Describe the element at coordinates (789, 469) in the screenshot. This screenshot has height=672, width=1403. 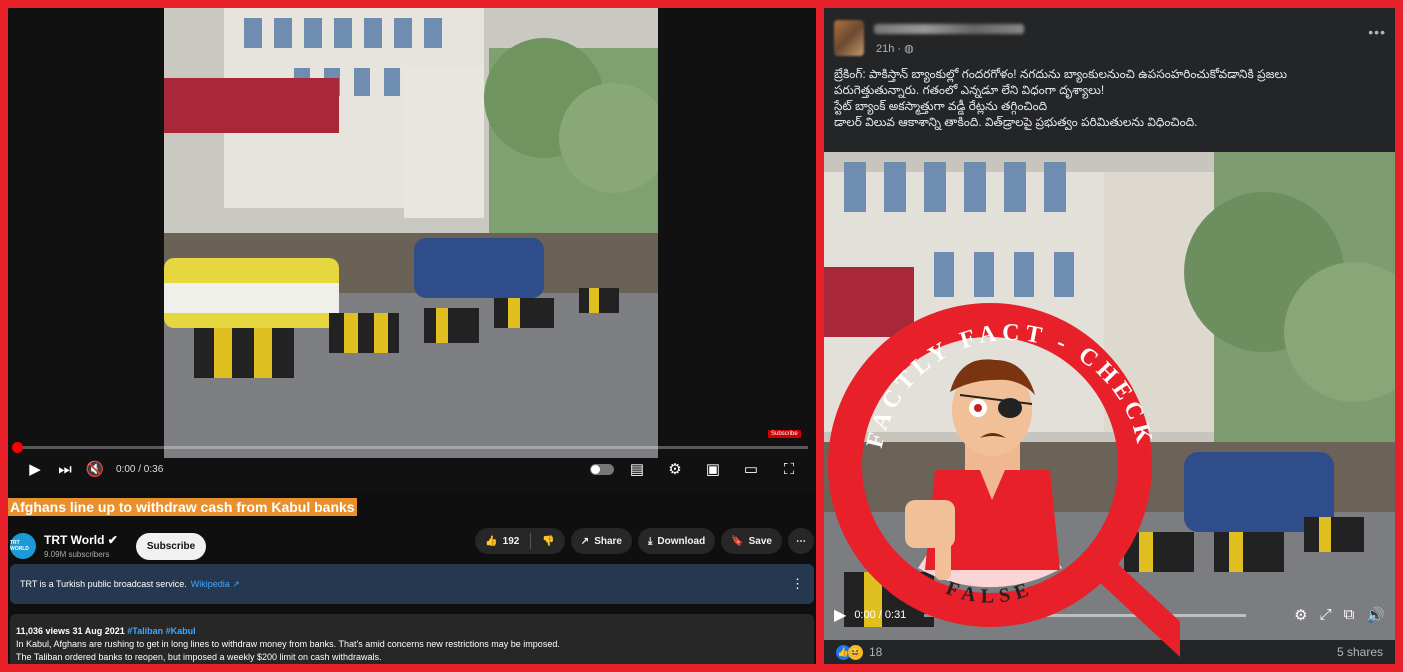
I see `fullscreen-icon: ⛶` at that location.